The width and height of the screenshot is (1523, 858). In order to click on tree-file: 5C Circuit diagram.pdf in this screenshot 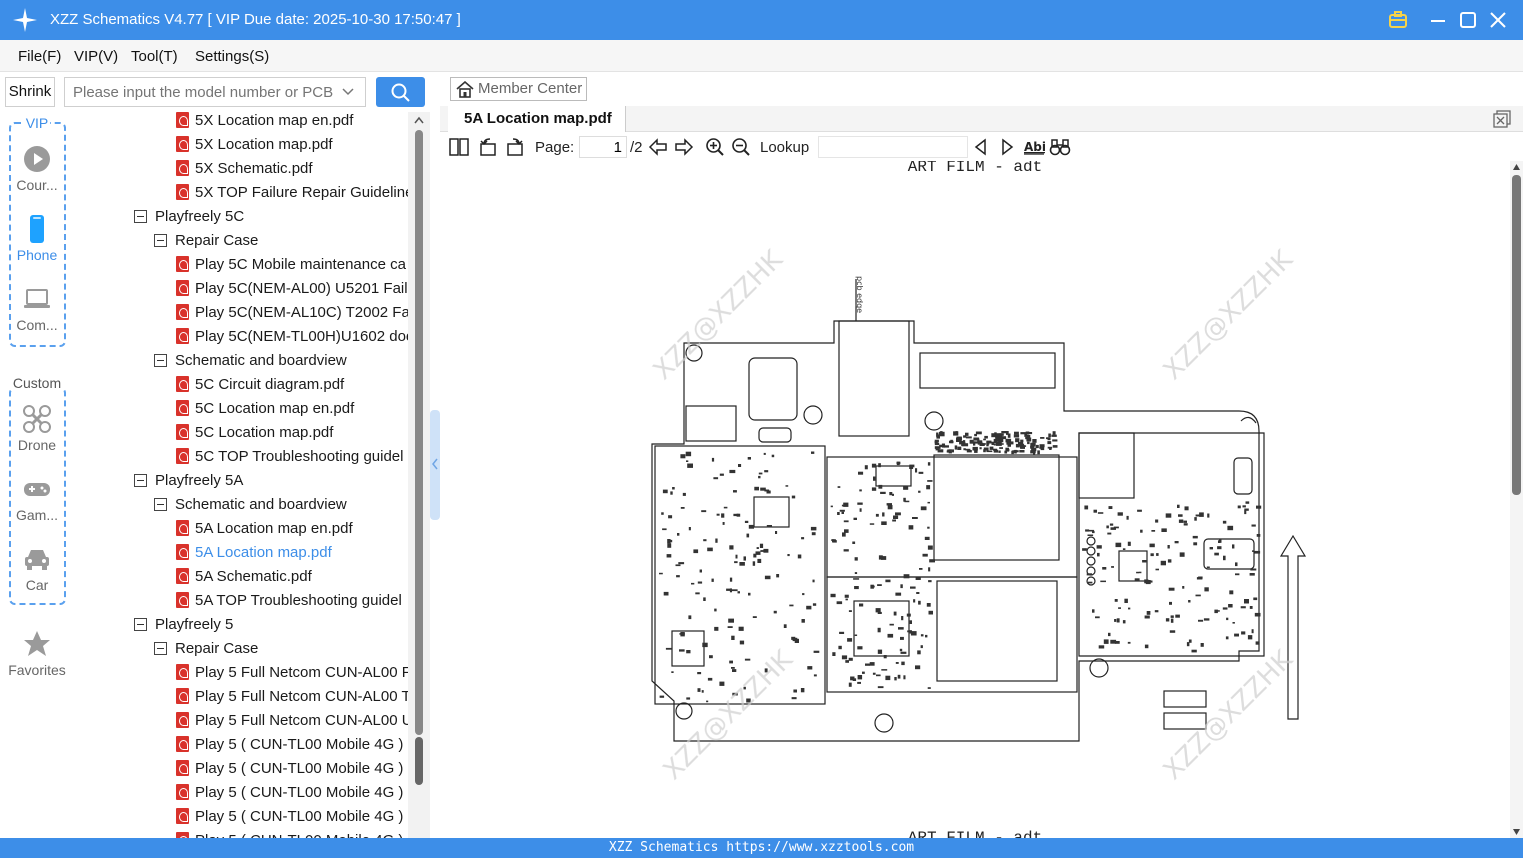, I will do `click(260, 385)`.